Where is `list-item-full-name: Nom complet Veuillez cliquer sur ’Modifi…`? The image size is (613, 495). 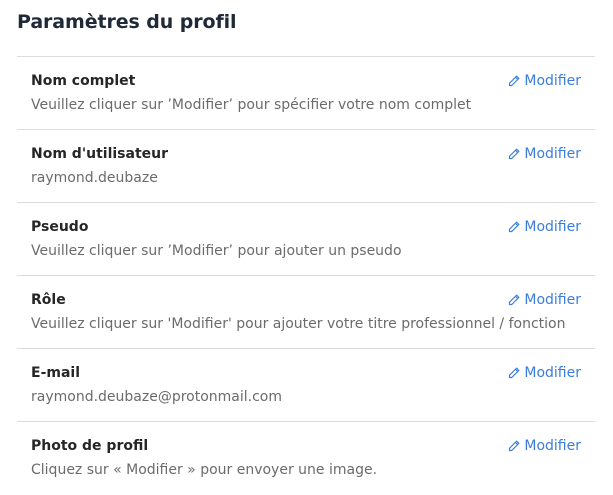 list-item-full-name: Nom complet Veuillez cliquer sur ’Modifi… is located at coordinates (306, 93).